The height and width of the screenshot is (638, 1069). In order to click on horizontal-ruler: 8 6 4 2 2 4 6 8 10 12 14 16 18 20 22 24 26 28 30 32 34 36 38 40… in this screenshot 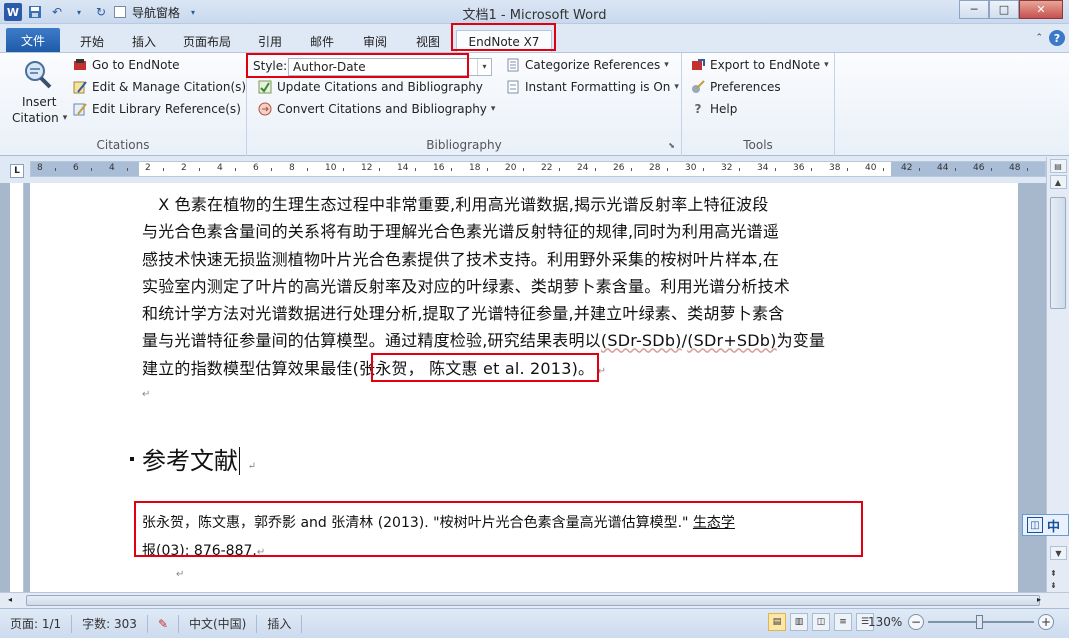, I will do `click(538, 169)`.